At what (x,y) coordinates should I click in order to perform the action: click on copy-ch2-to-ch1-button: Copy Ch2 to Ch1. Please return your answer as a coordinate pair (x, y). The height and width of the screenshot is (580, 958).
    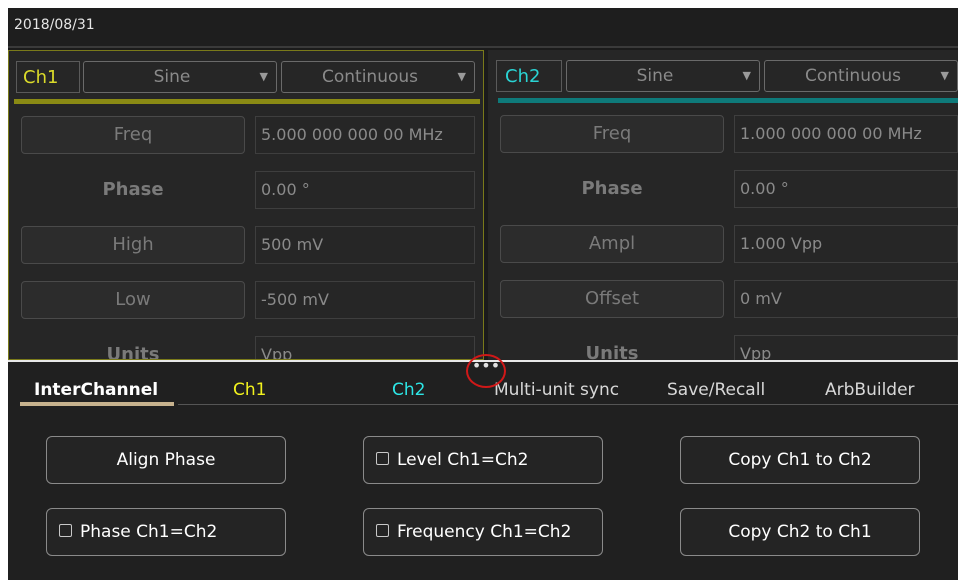
    Looking at the image, I should click on (800, 532).